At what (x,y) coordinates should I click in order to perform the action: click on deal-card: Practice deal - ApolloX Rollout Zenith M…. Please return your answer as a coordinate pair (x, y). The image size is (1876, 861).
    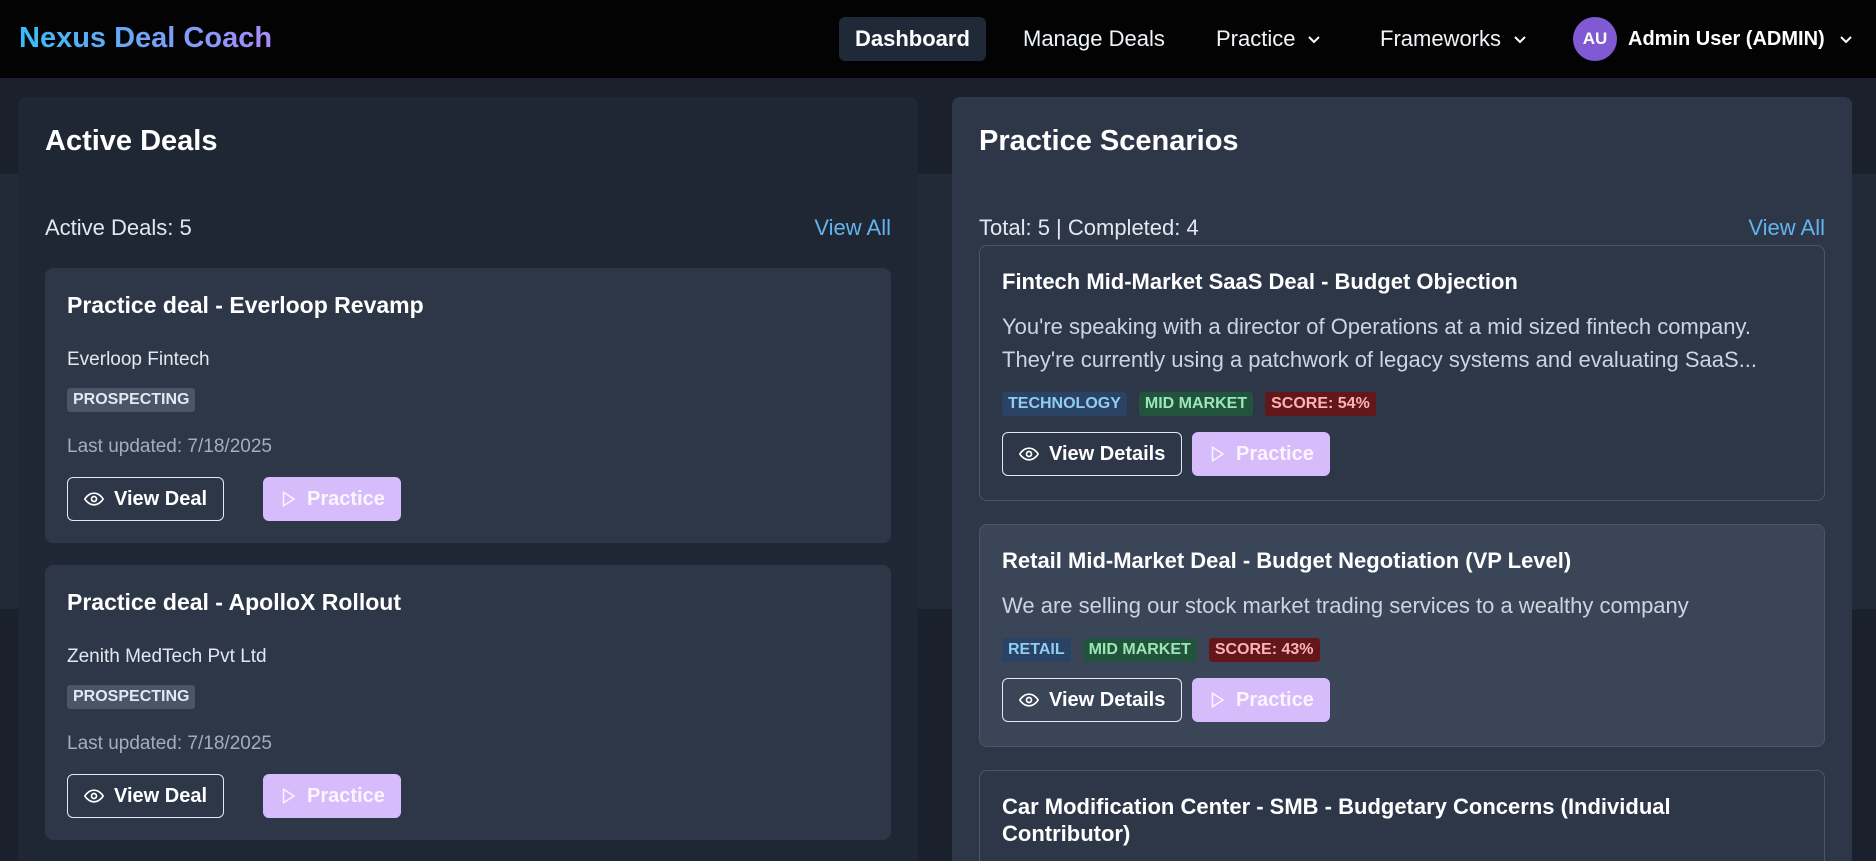
    Looking at the image, I should click on (468, 702).